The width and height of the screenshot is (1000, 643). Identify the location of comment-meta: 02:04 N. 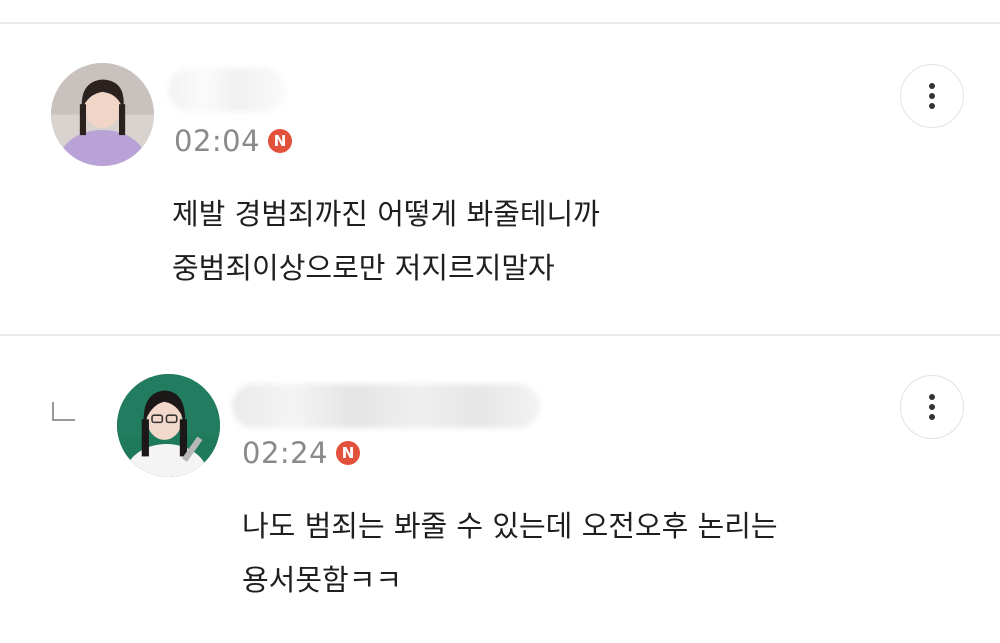
(233, 141).